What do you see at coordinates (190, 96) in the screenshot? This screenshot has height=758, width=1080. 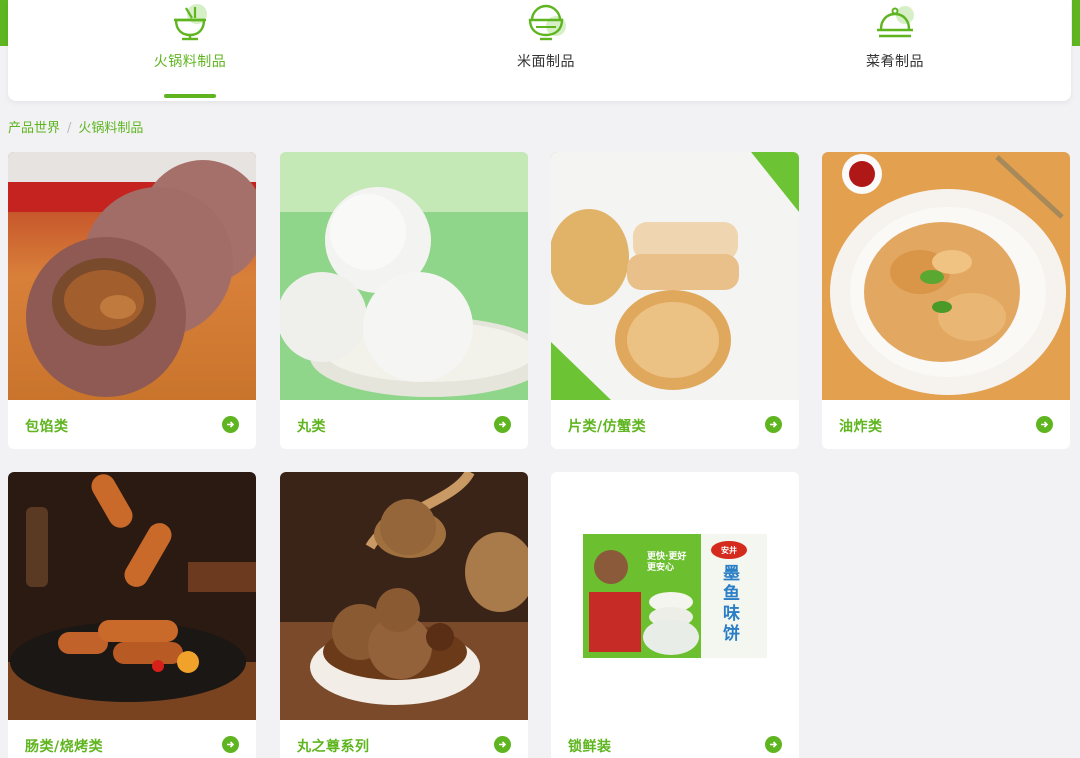 I see `active-tab-indicator` at bounding box center [190, 96].